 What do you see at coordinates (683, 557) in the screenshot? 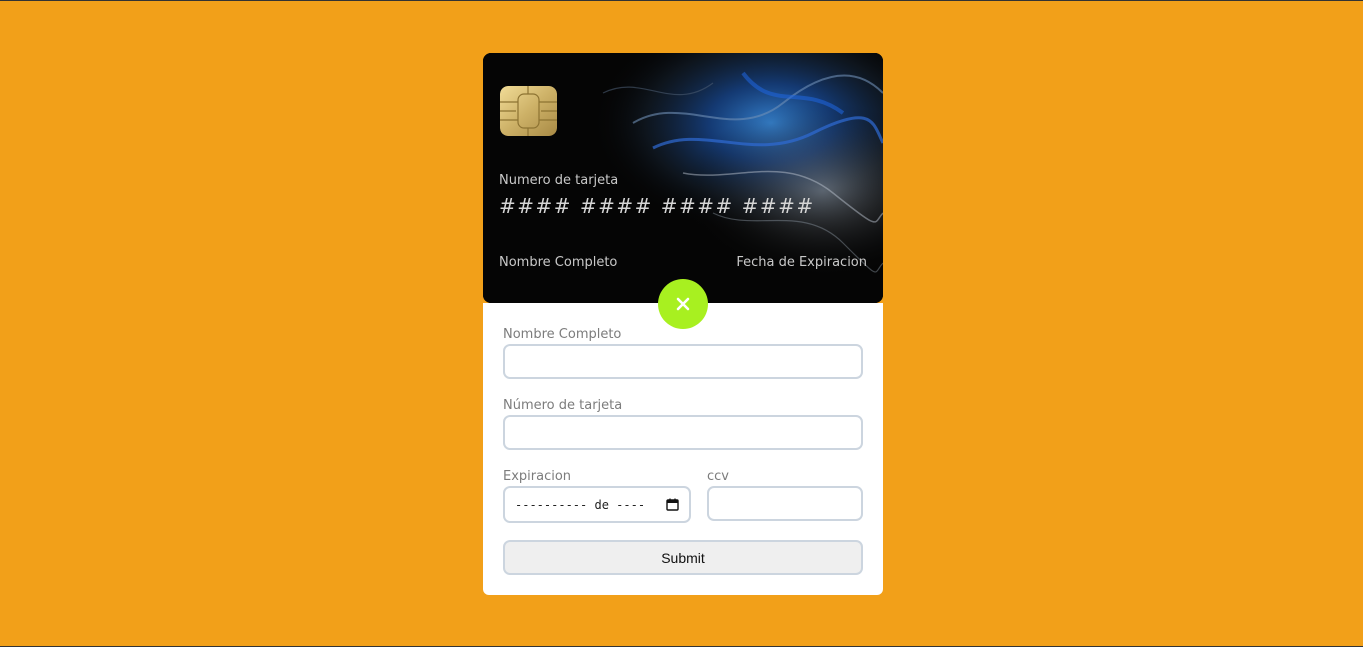
I see `submit-button: Submit` at bounding box center [683, 557].